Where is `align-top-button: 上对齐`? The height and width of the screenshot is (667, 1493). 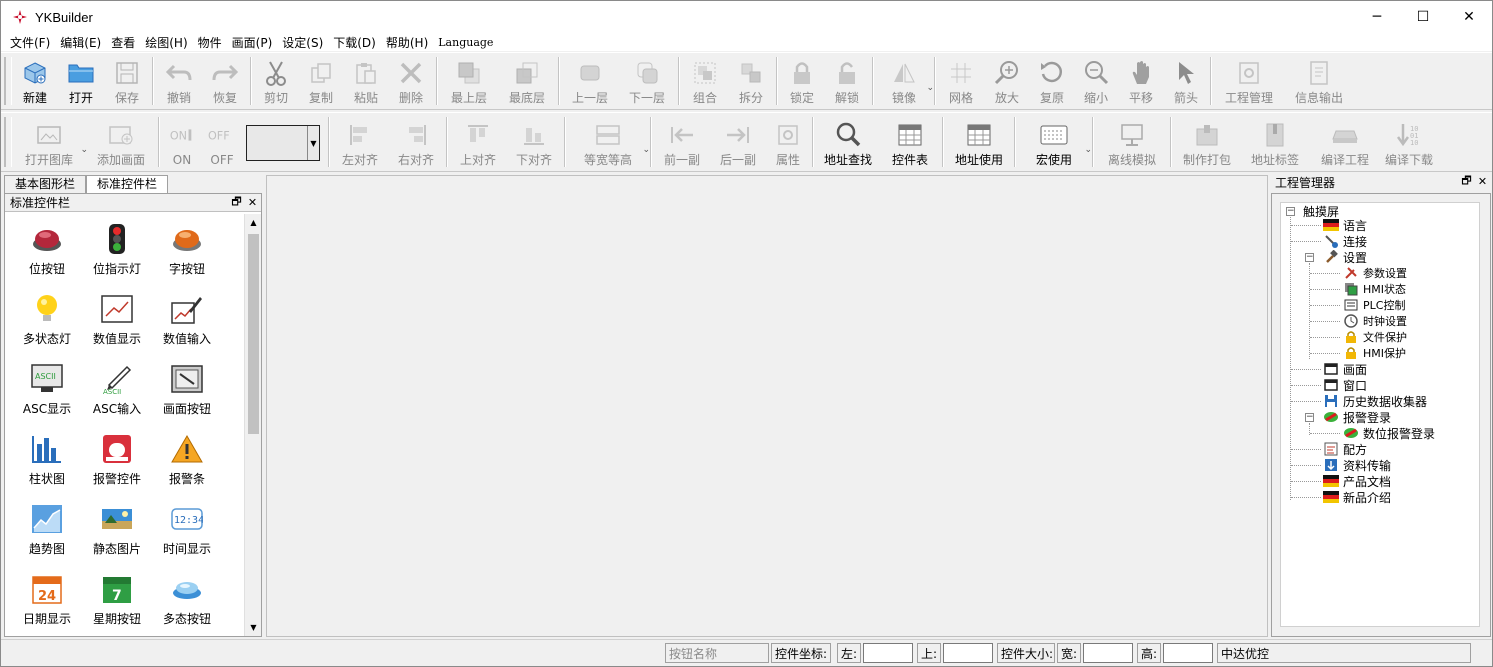
align-top-button: 上对齐 is located at coordinates (478, 142).